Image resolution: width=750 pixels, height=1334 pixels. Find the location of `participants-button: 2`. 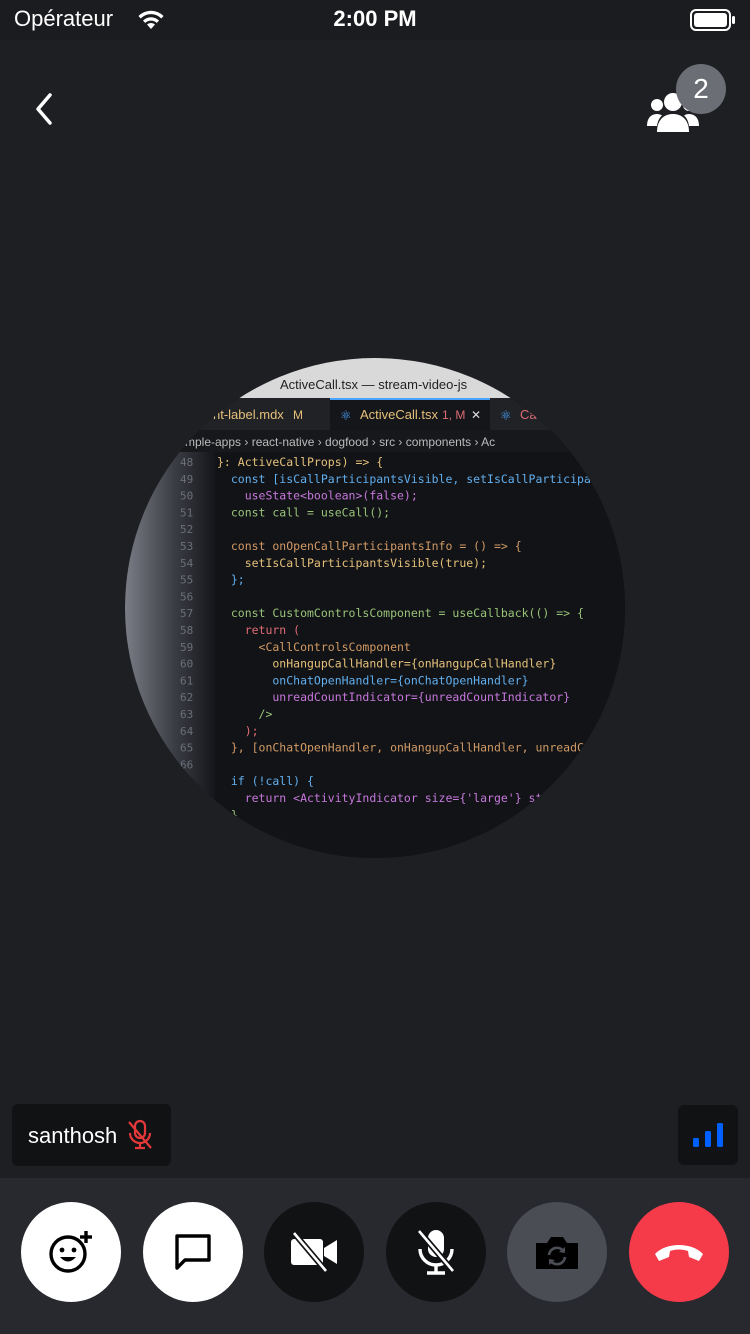

participants-button: 2 is located at coordinates (685, 102).